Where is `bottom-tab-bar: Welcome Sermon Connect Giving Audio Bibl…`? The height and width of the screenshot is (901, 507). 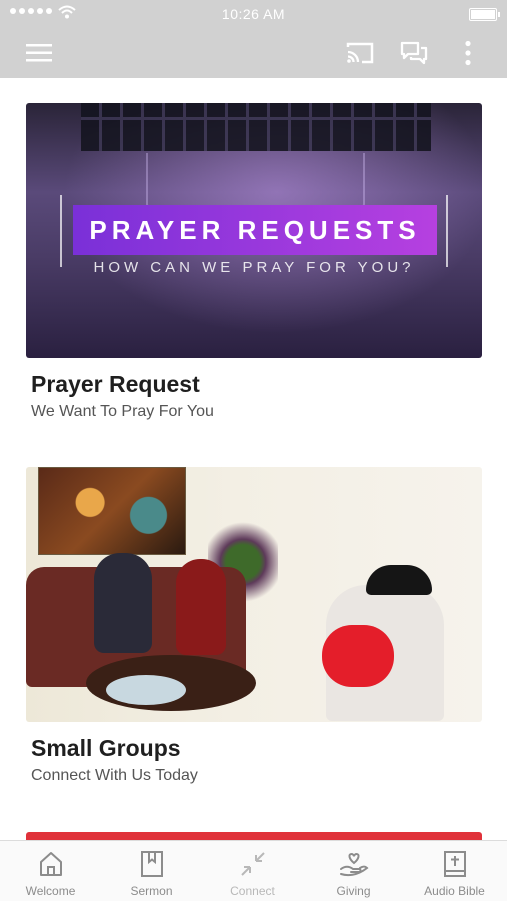
bottom-tab-bar: Welcome Sermon Connect Giving Audio Bibl… is located at coordinates (253, 870).